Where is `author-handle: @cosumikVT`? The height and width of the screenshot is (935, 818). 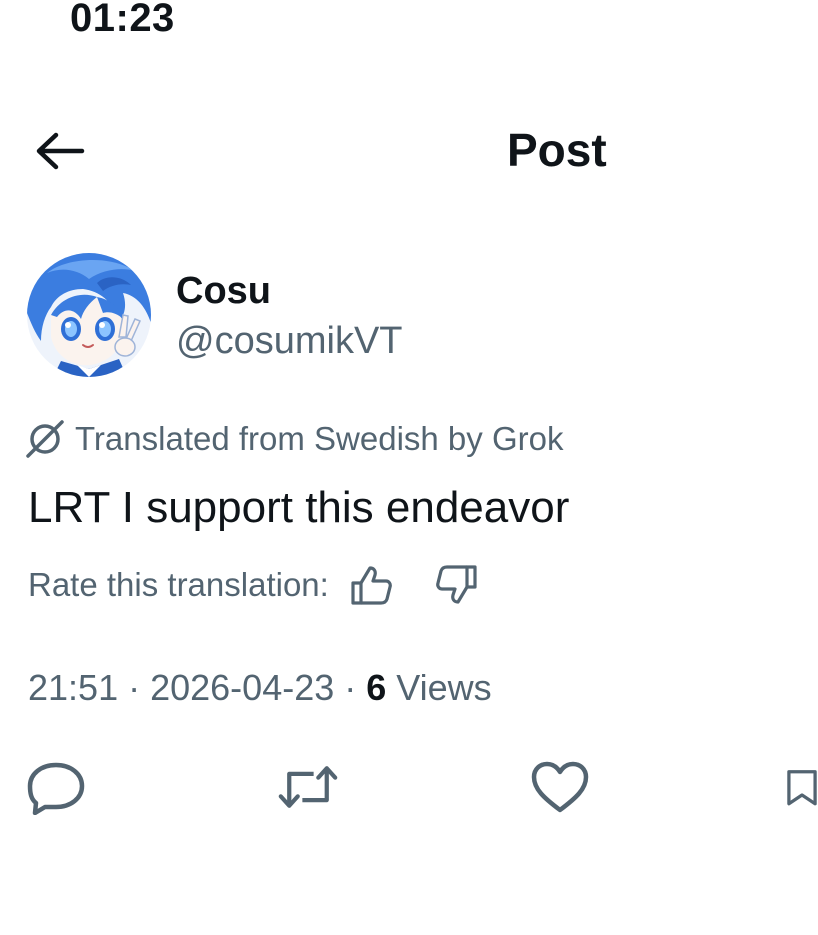
author-handle: @cosumikVT is located at coordinates (289, 341).